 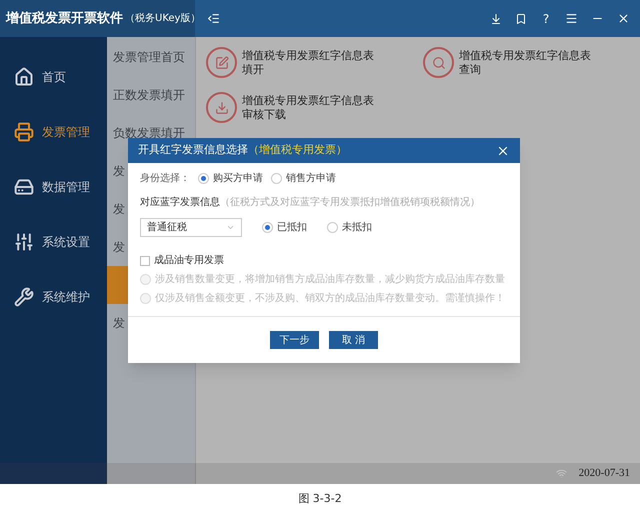 What do you see at coordinates (24, 242) in the screenshot?
I see `sliders-icon` at bounding box center [24, 242].